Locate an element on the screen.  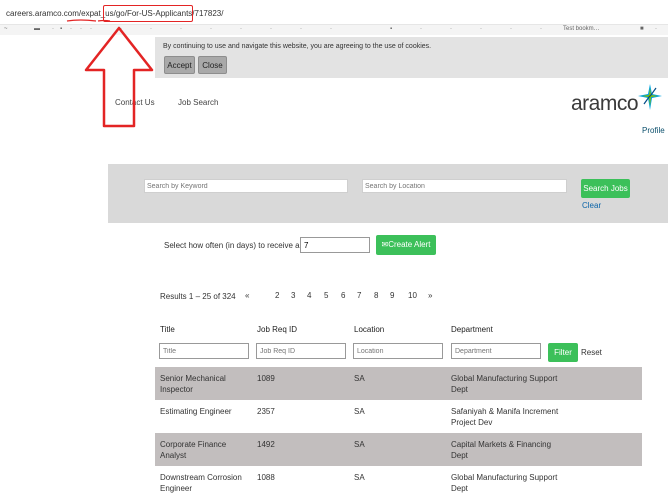
filter-button: Filter is located at coordinates (563, 352).